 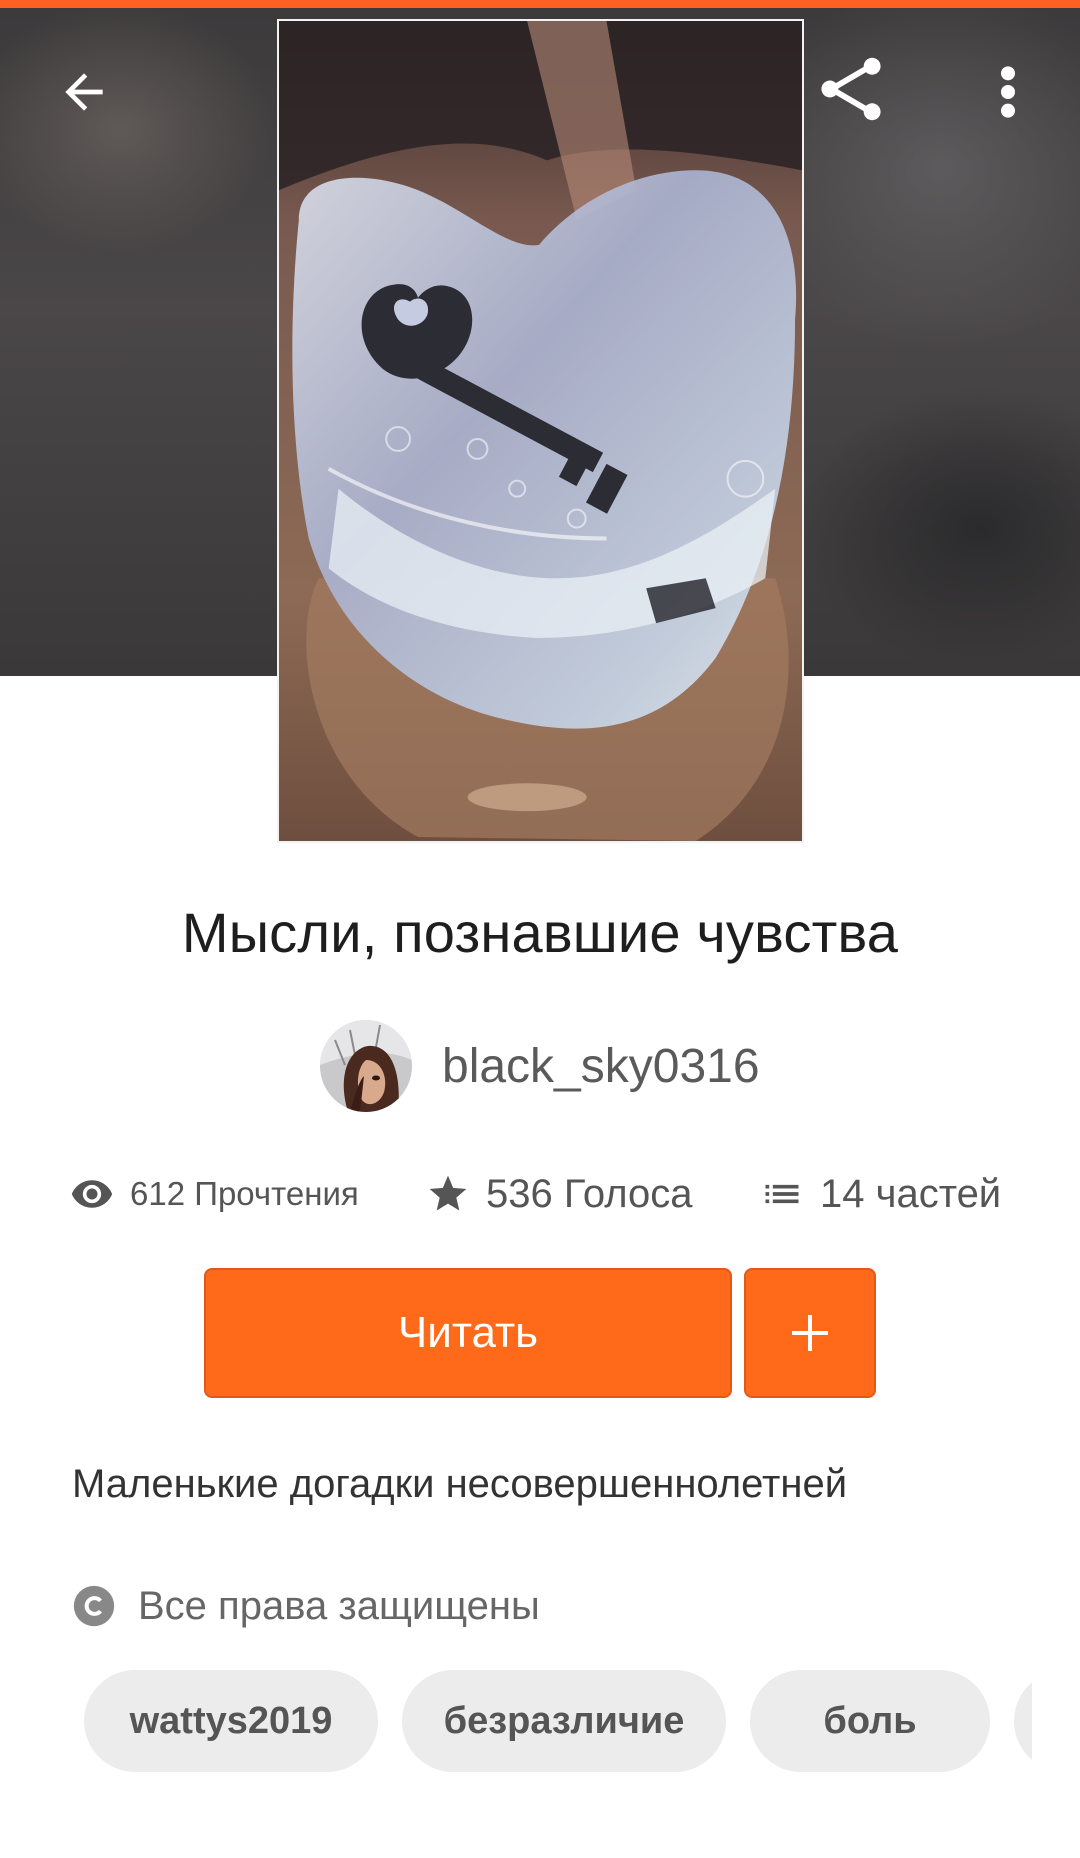 What do you see at coordinates (540, 932) in the screenshot?
I see `story-title: Мысли, познавшие чувства` at bounding box center [540, 932].